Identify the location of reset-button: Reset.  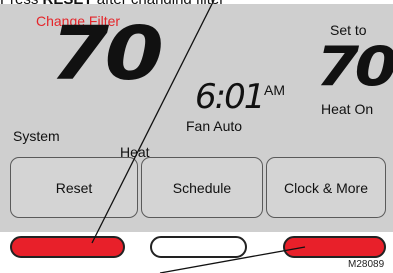
(74, 187).